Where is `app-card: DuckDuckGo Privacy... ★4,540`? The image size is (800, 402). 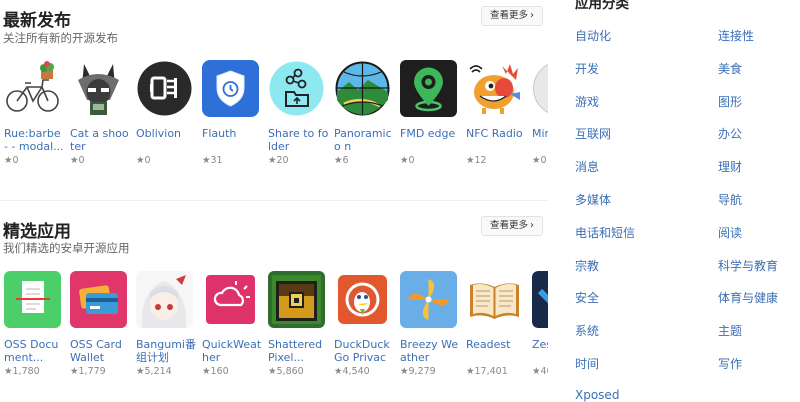 app-card: DuckDuckGo Privacy... ★4,540 is located at coordinates (363, 324).